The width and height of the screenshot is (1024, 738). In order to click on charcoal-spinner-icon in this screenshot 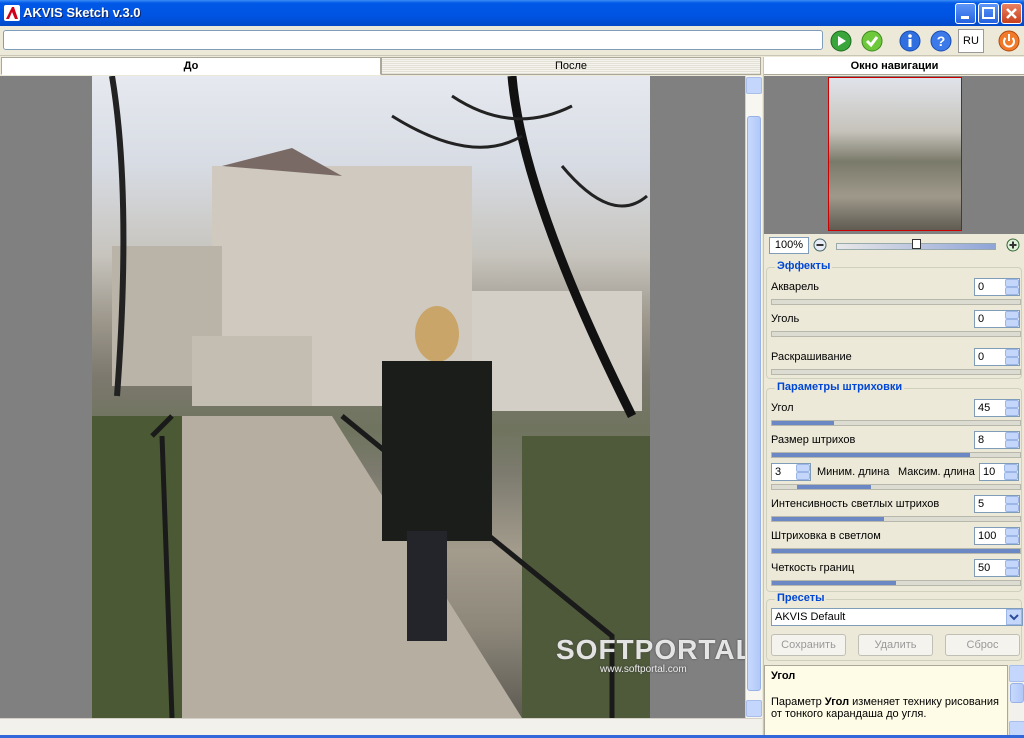, I will do `click(1012, 319)`.